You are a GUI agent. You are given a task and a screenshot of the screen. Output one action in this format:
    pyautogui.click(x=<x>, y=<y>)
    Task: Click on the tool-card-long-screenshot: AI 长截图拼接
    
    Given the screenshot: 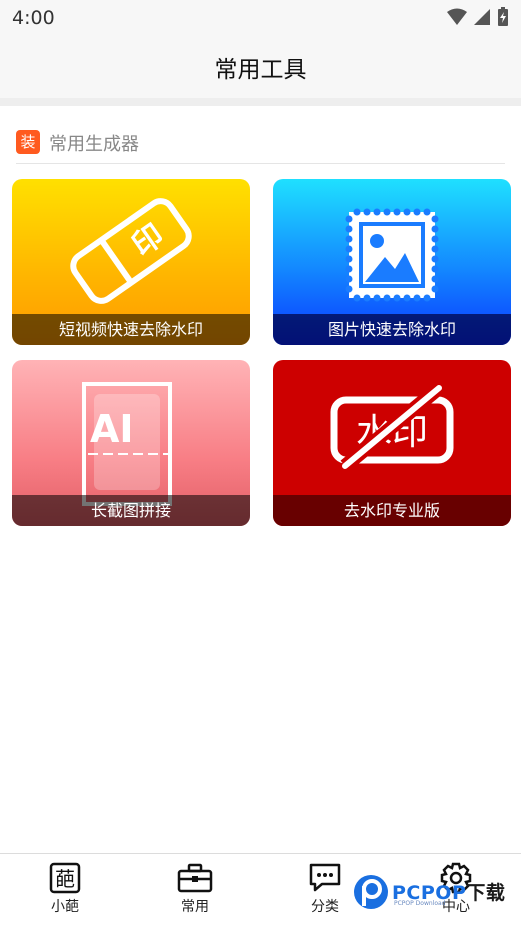 What is the action you would take?
    pyautogui.click(x=131, y=443)
    